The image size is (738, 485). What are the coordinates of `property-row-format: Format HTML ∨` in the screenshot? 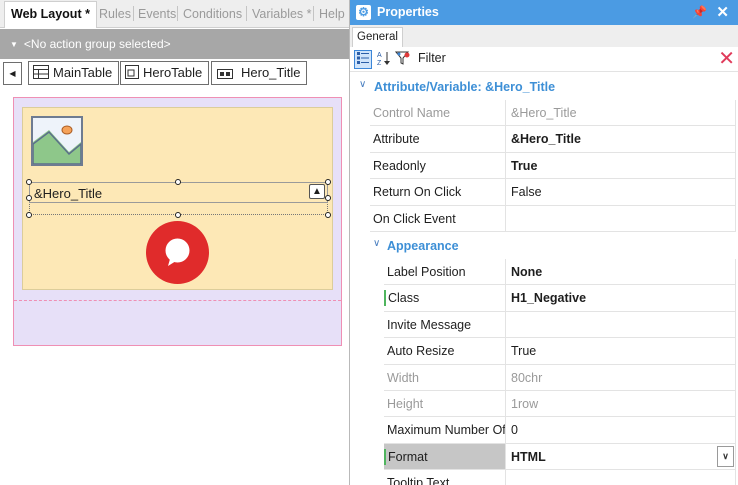 It's located at (544, 457).